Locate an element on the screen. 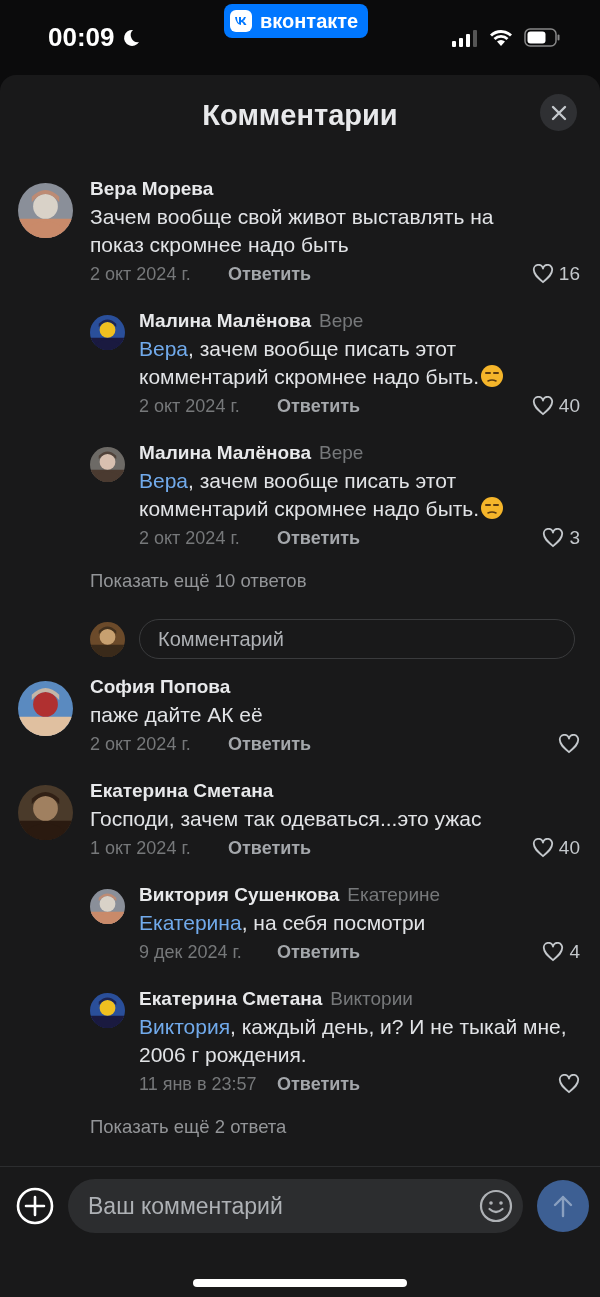 Image resolution: width=600 pixels, height=1297 pixels. send-button is located at coordinates (563, 1206).